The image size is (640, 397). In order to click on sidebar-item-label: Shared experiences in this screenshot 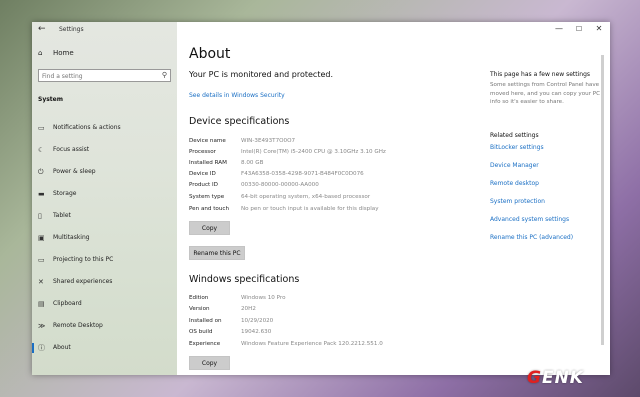, I will do `click(83, 281)`.